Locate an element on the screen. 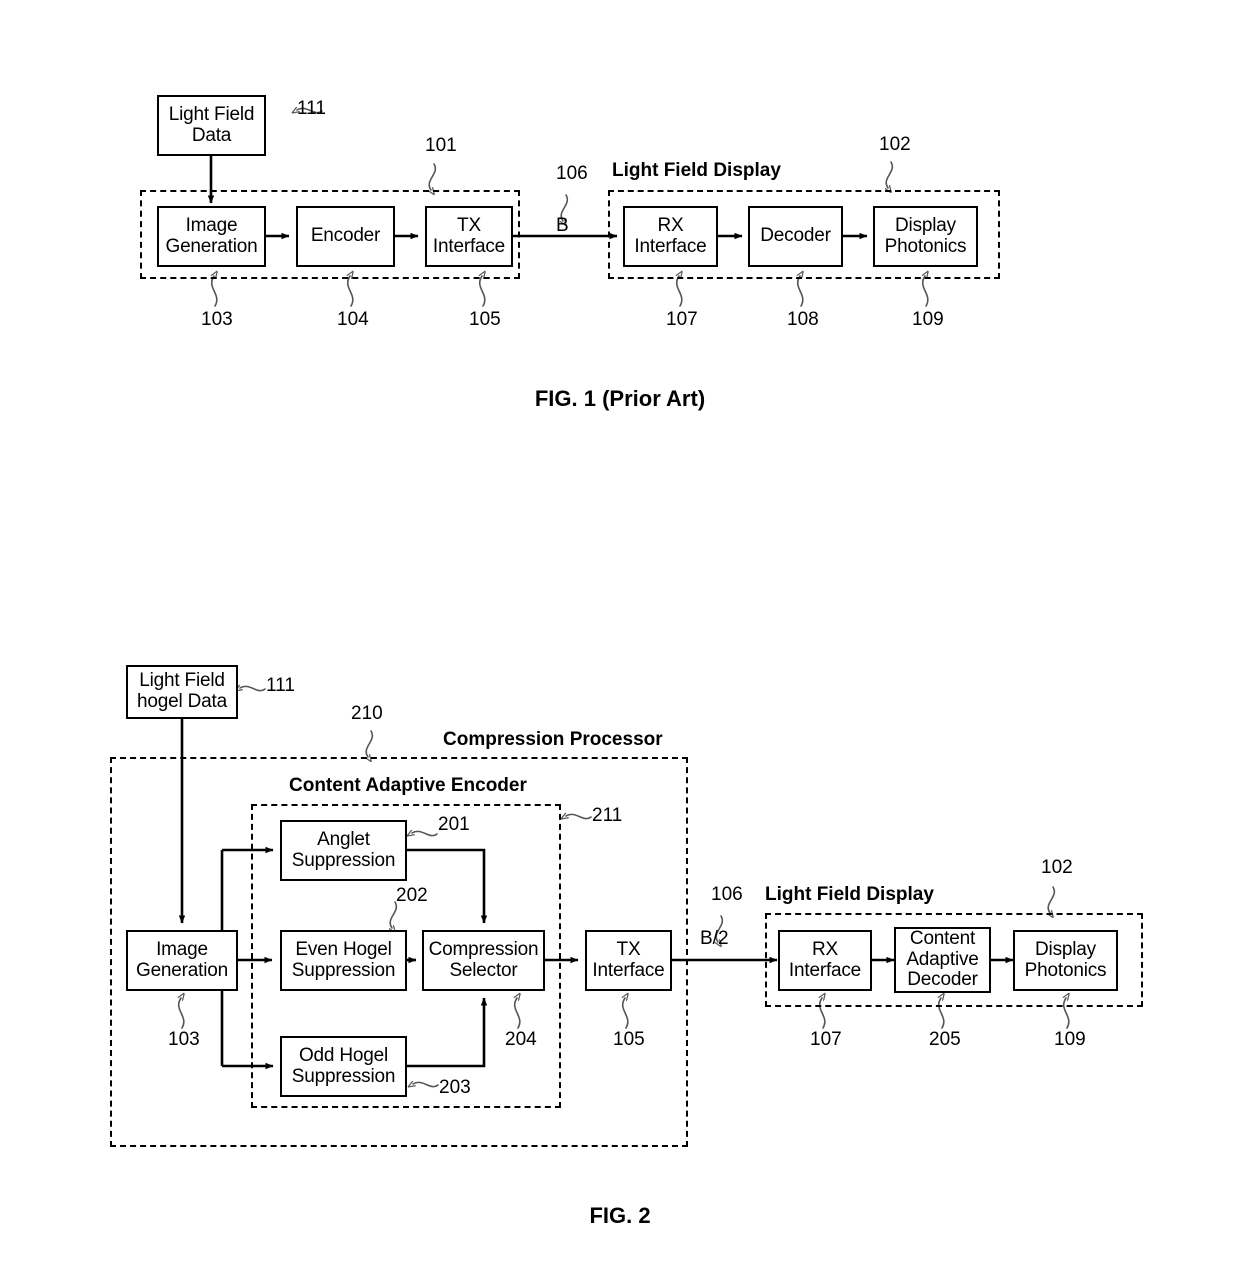 This screenshot has height=1286, width=1240. fig2-light-field-hogel-data-box: Light Field hogel Data is located at coordinates (182, 692).